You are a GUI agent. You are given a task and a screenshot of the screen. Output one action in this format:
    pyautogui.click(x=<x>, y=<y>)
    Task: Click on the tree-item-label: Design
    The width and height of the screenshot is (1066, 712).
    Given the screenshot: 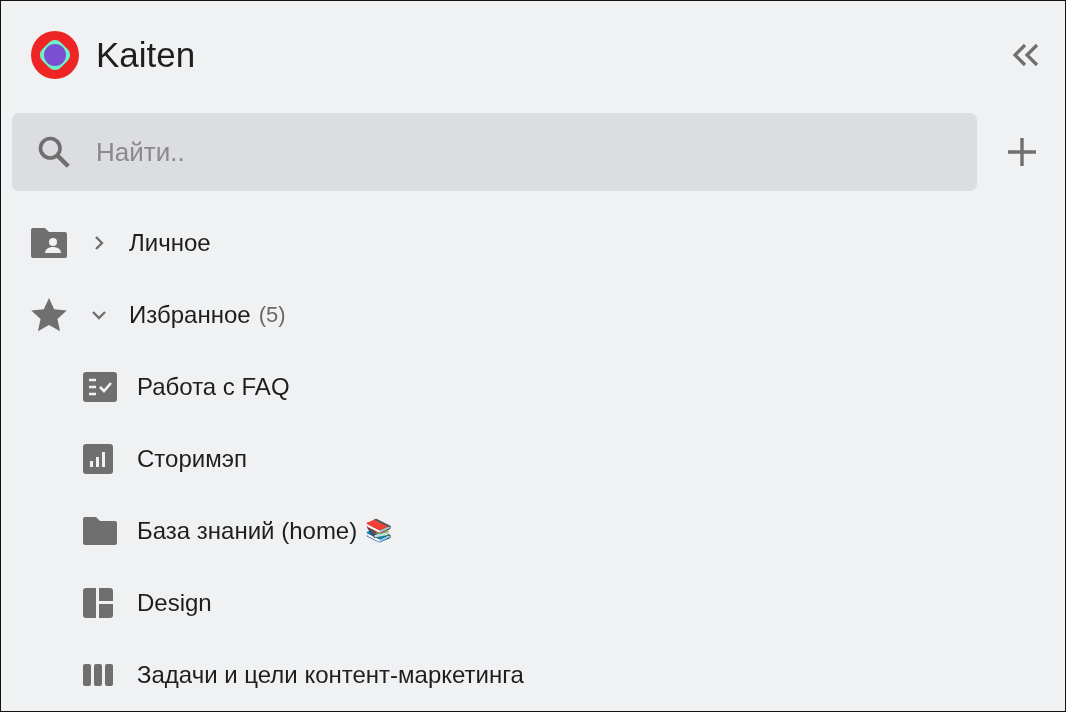 What is the action you would take?
    pyautogui.click(x=174, y=603)
    